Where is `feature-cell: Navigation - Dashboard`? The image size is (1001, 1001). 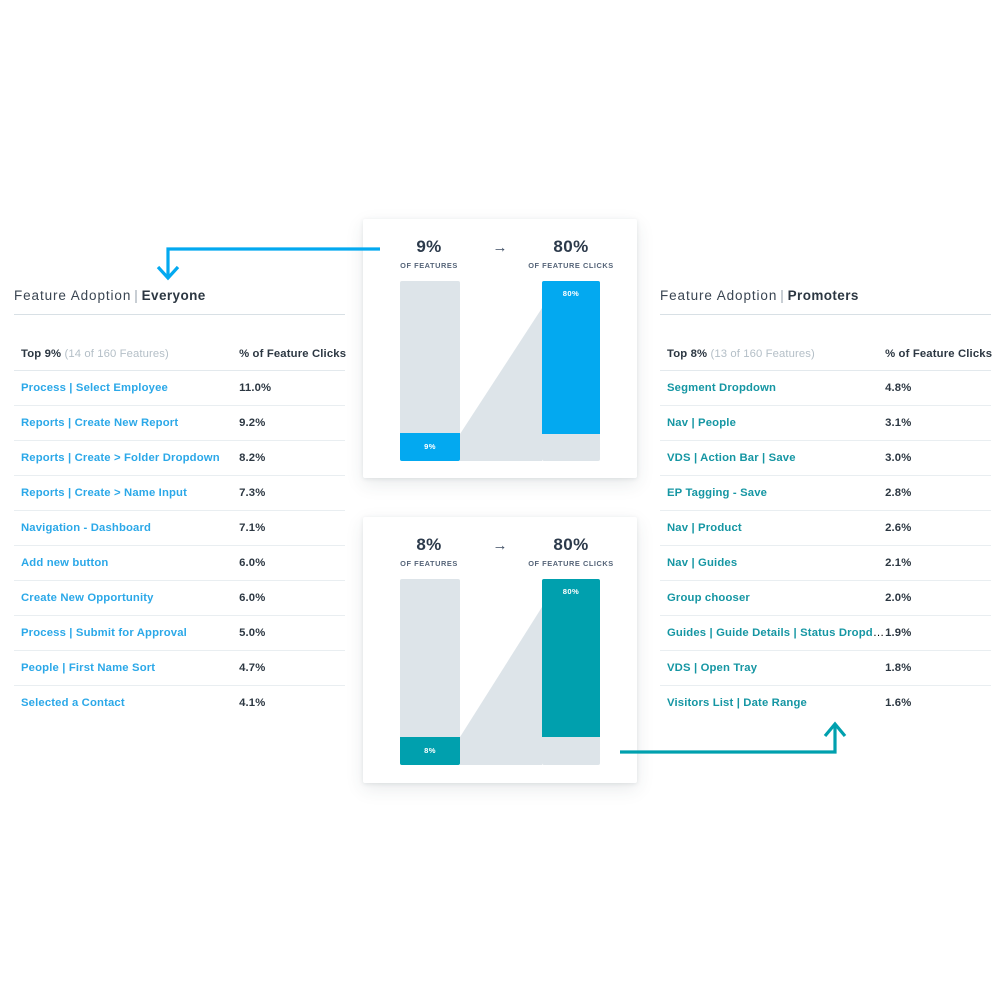
feature-cell: Navigation - Dashboard is located at coordinates (127, 528).